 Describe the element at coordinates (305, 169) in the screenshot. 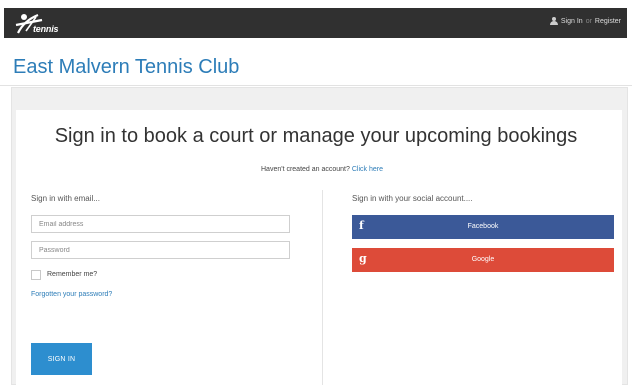

I see `no-account-label: Haven't created an account?` at that location.